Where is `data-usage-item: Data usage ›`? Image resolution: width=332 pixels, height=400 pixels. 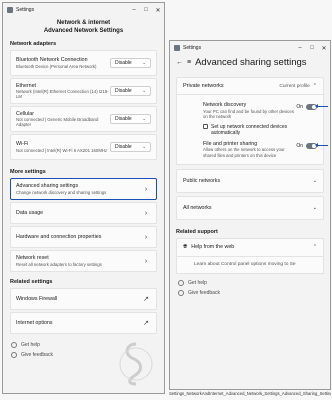
data-usage-item: Data usage › is located at coordinates (83, 213).